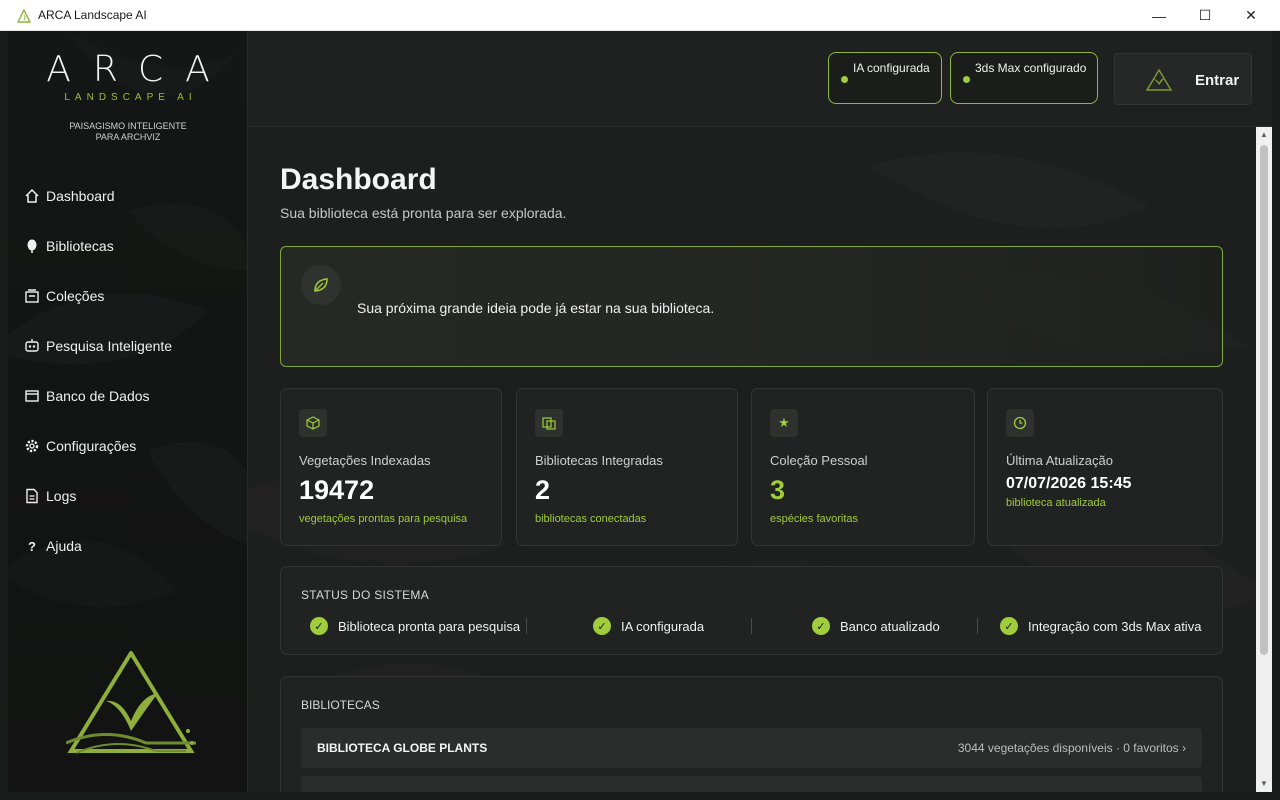  Describe the element at coordinates (32, 396) in the screenshot. I see `database-icon` at that location.